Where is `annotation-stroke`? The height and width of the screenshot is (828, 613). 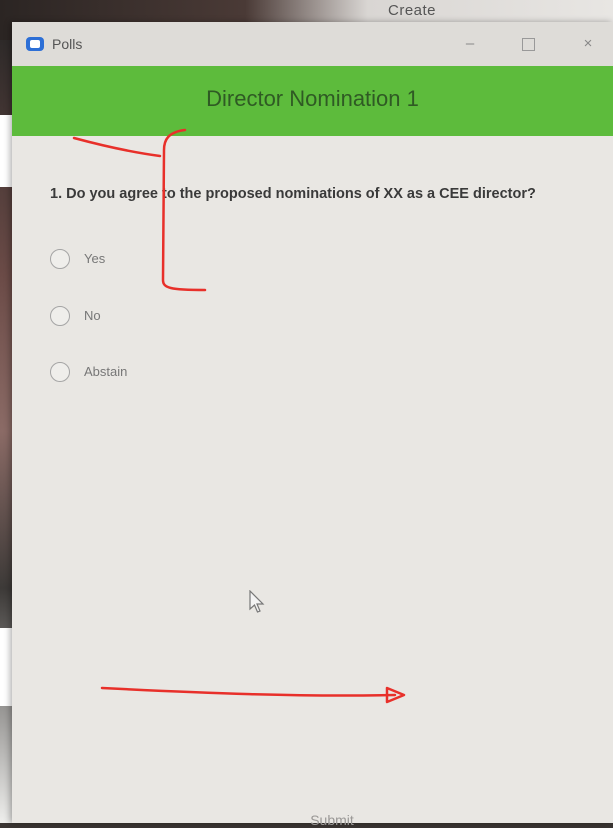 annotation-stroke is located at coordinates (117, 147).